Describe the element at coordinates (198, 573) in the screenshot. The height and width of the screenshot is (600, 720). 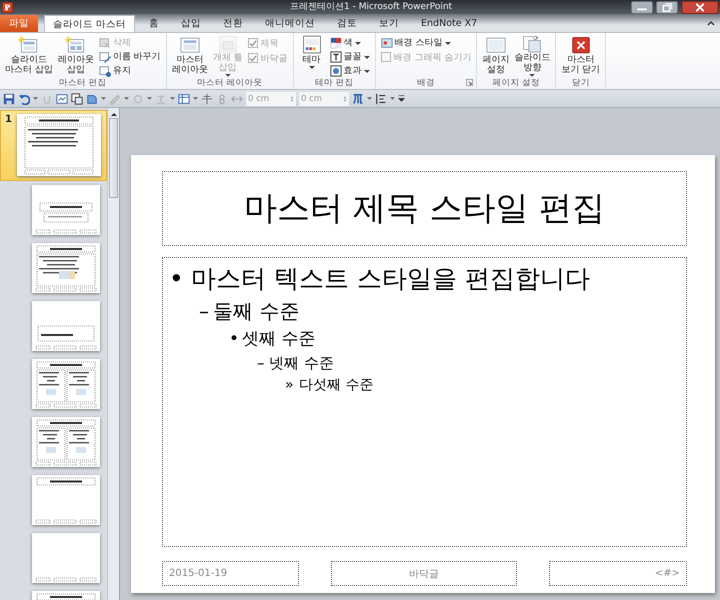
I see `footer-date: 2015-01-19` at that location.